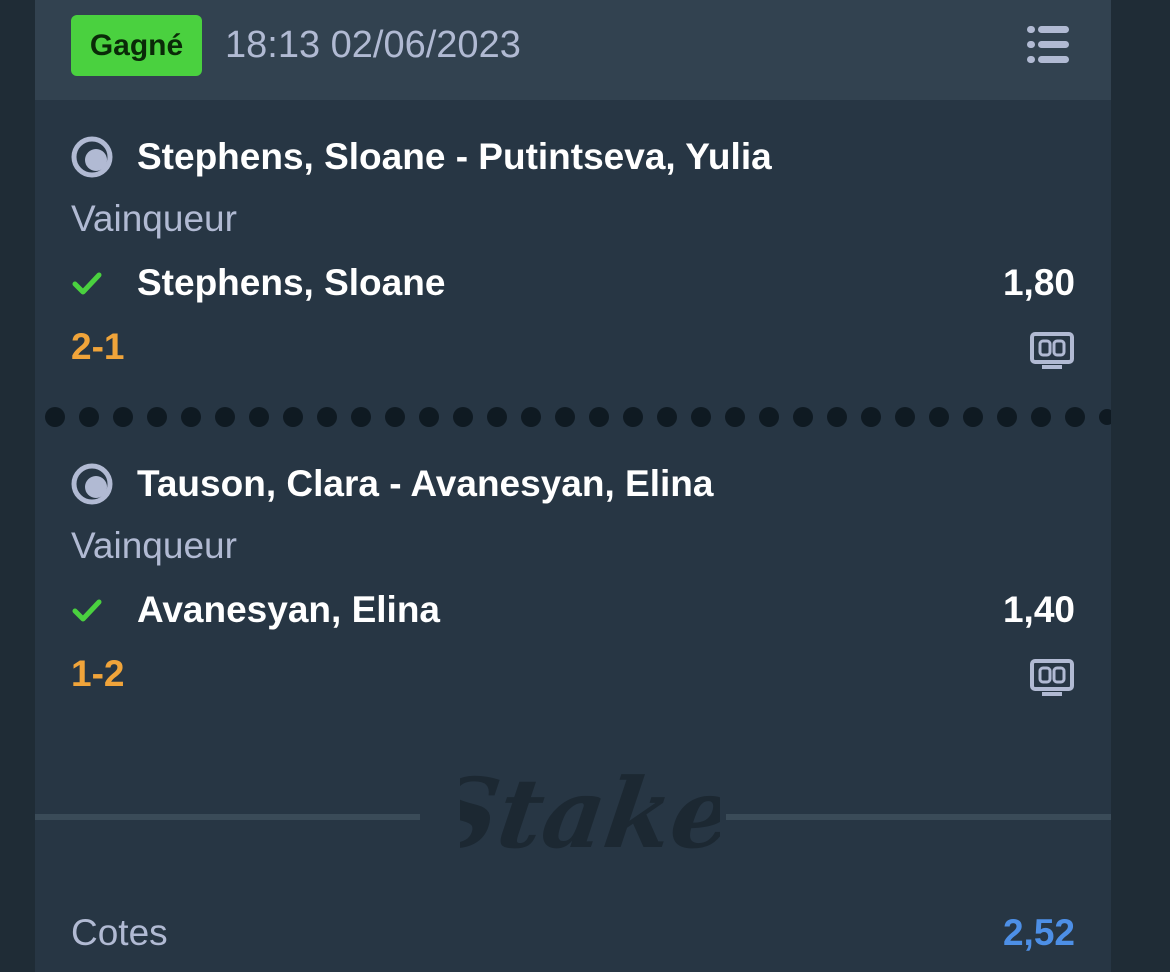 Image resolution: width=1170 pixels, height=972 pixels. I want to click on selection-1-match-row: Stephens, Sloane - Putintseva, Yulia, so click(421, 157).